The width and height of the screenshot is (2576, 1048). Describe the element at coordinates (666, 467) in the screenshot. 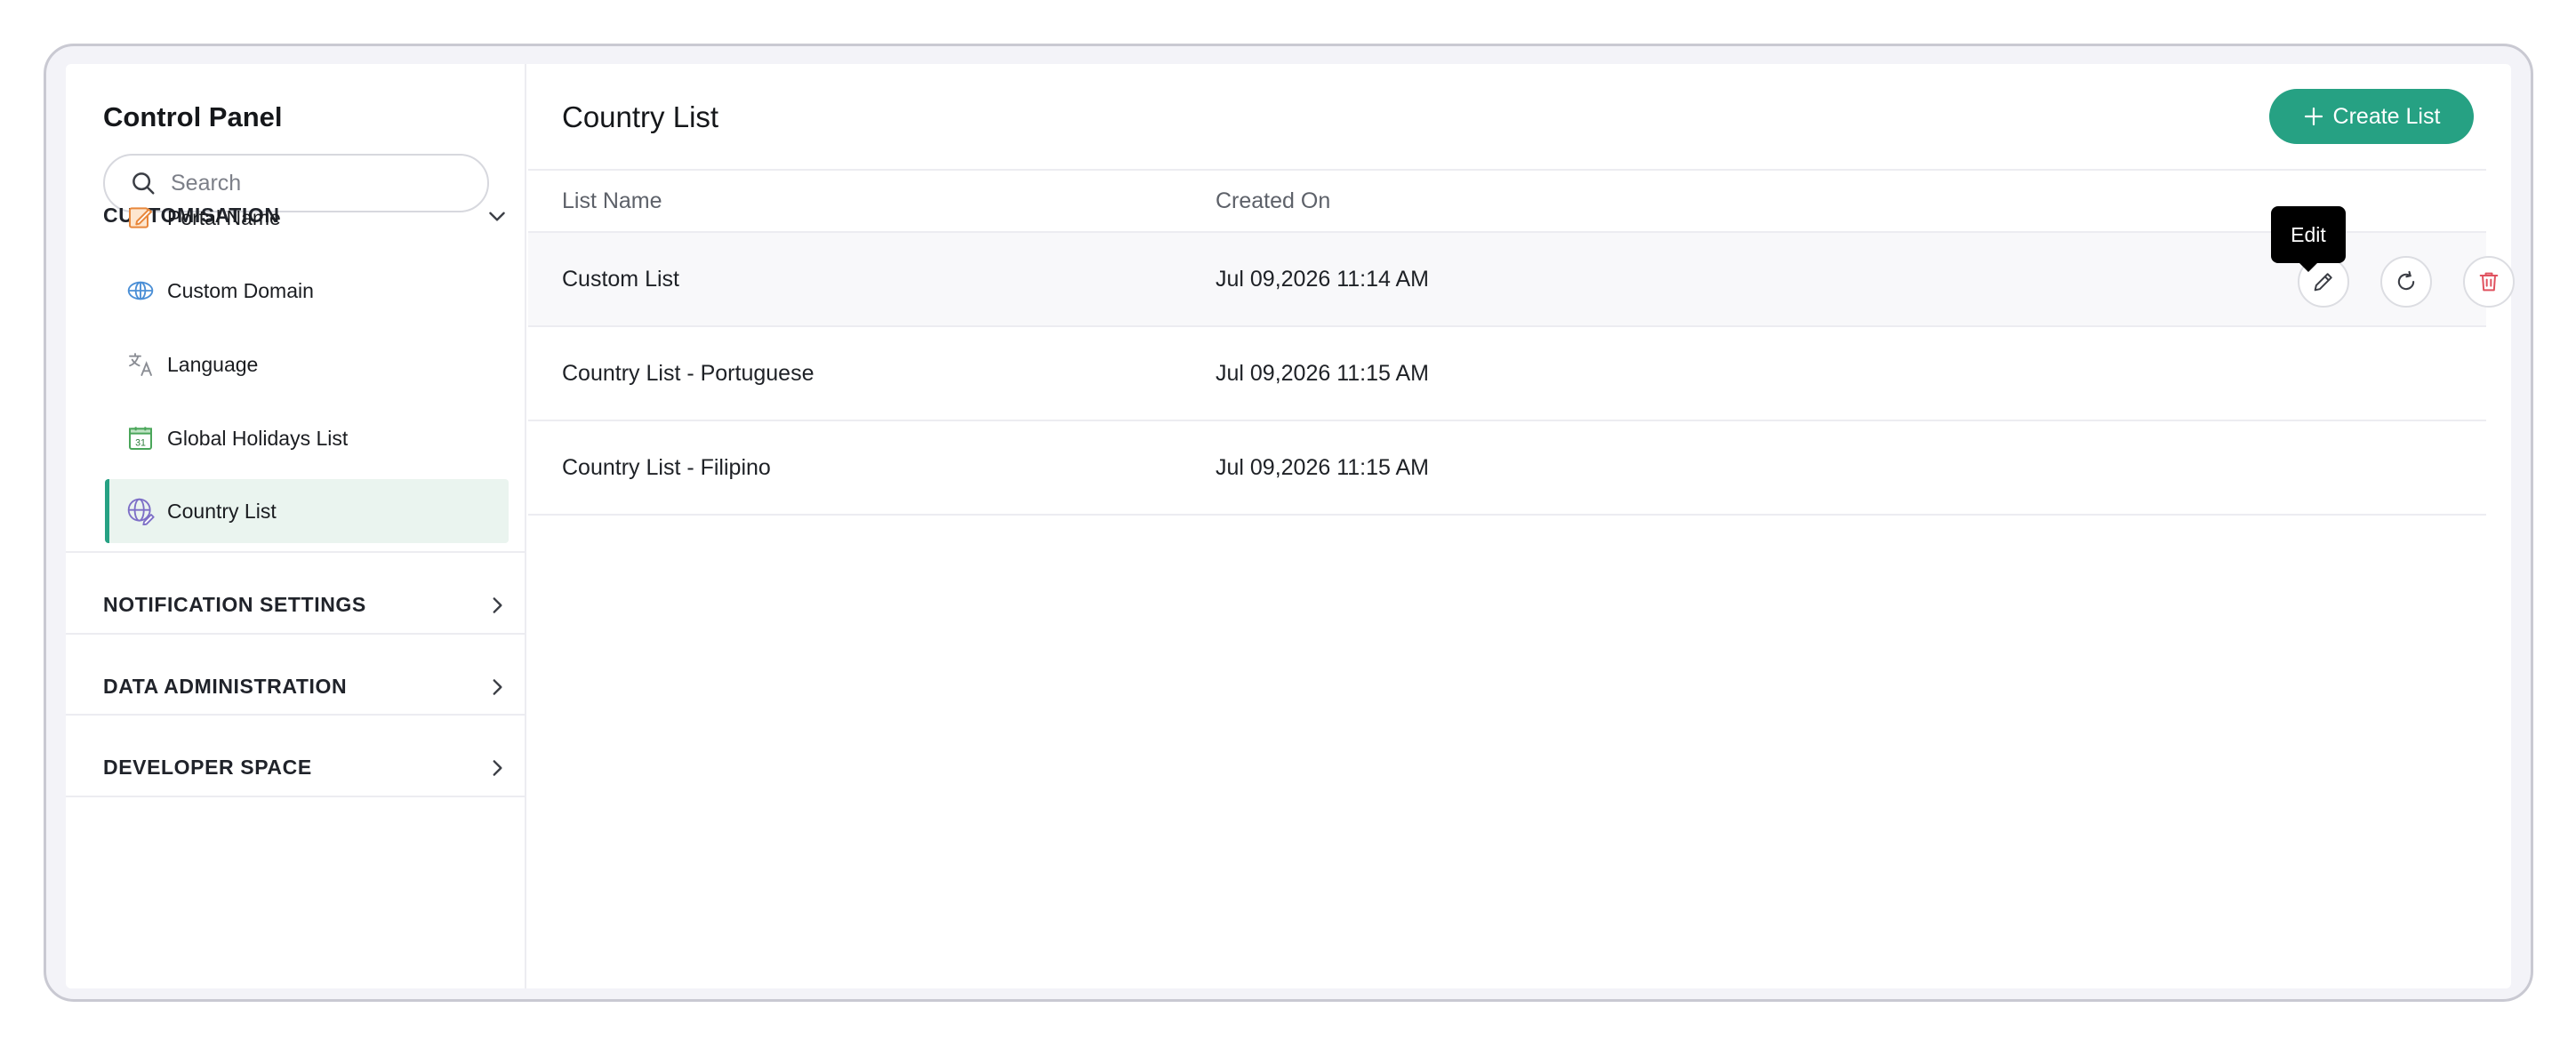

I see `cell-list-name: Country List - Filipino` at that location.